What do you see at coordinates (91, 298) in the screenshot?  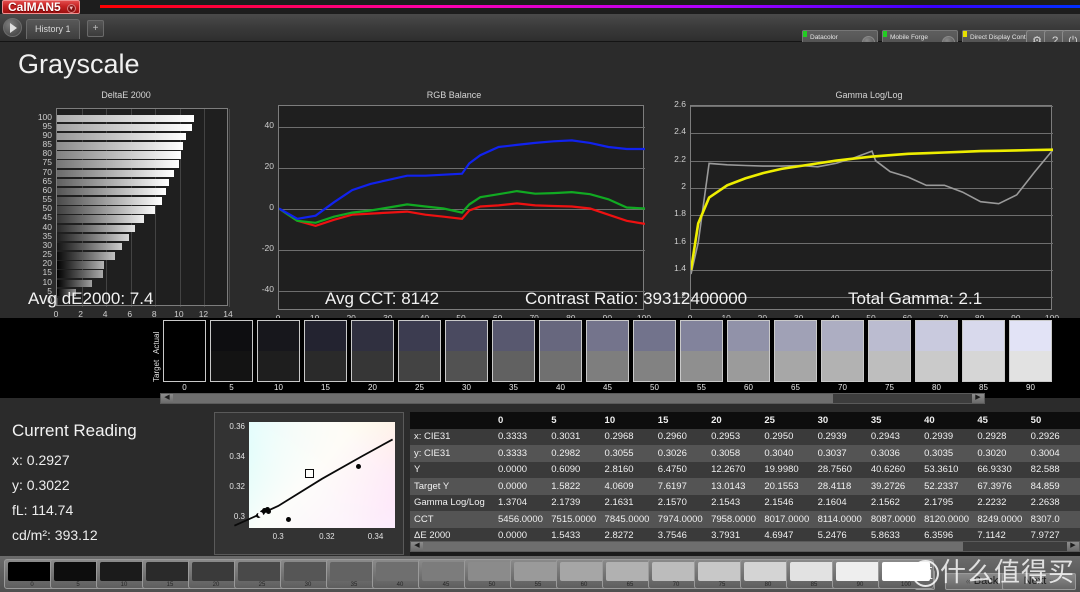 I see `summary-avg-de2000: Avg dE2000: 7.4` at bounding box center [91, 298].